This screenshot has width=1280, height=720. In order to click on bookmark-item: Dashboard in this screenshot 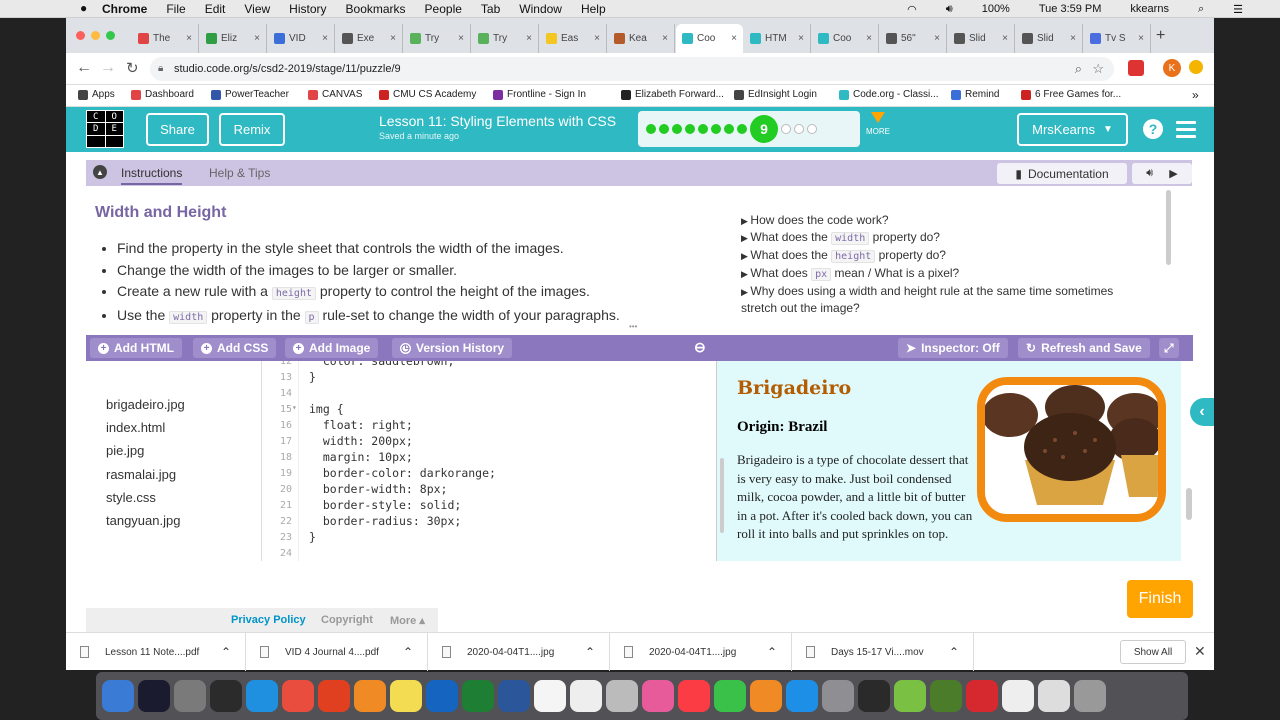, I will do `click(162, 94)`.